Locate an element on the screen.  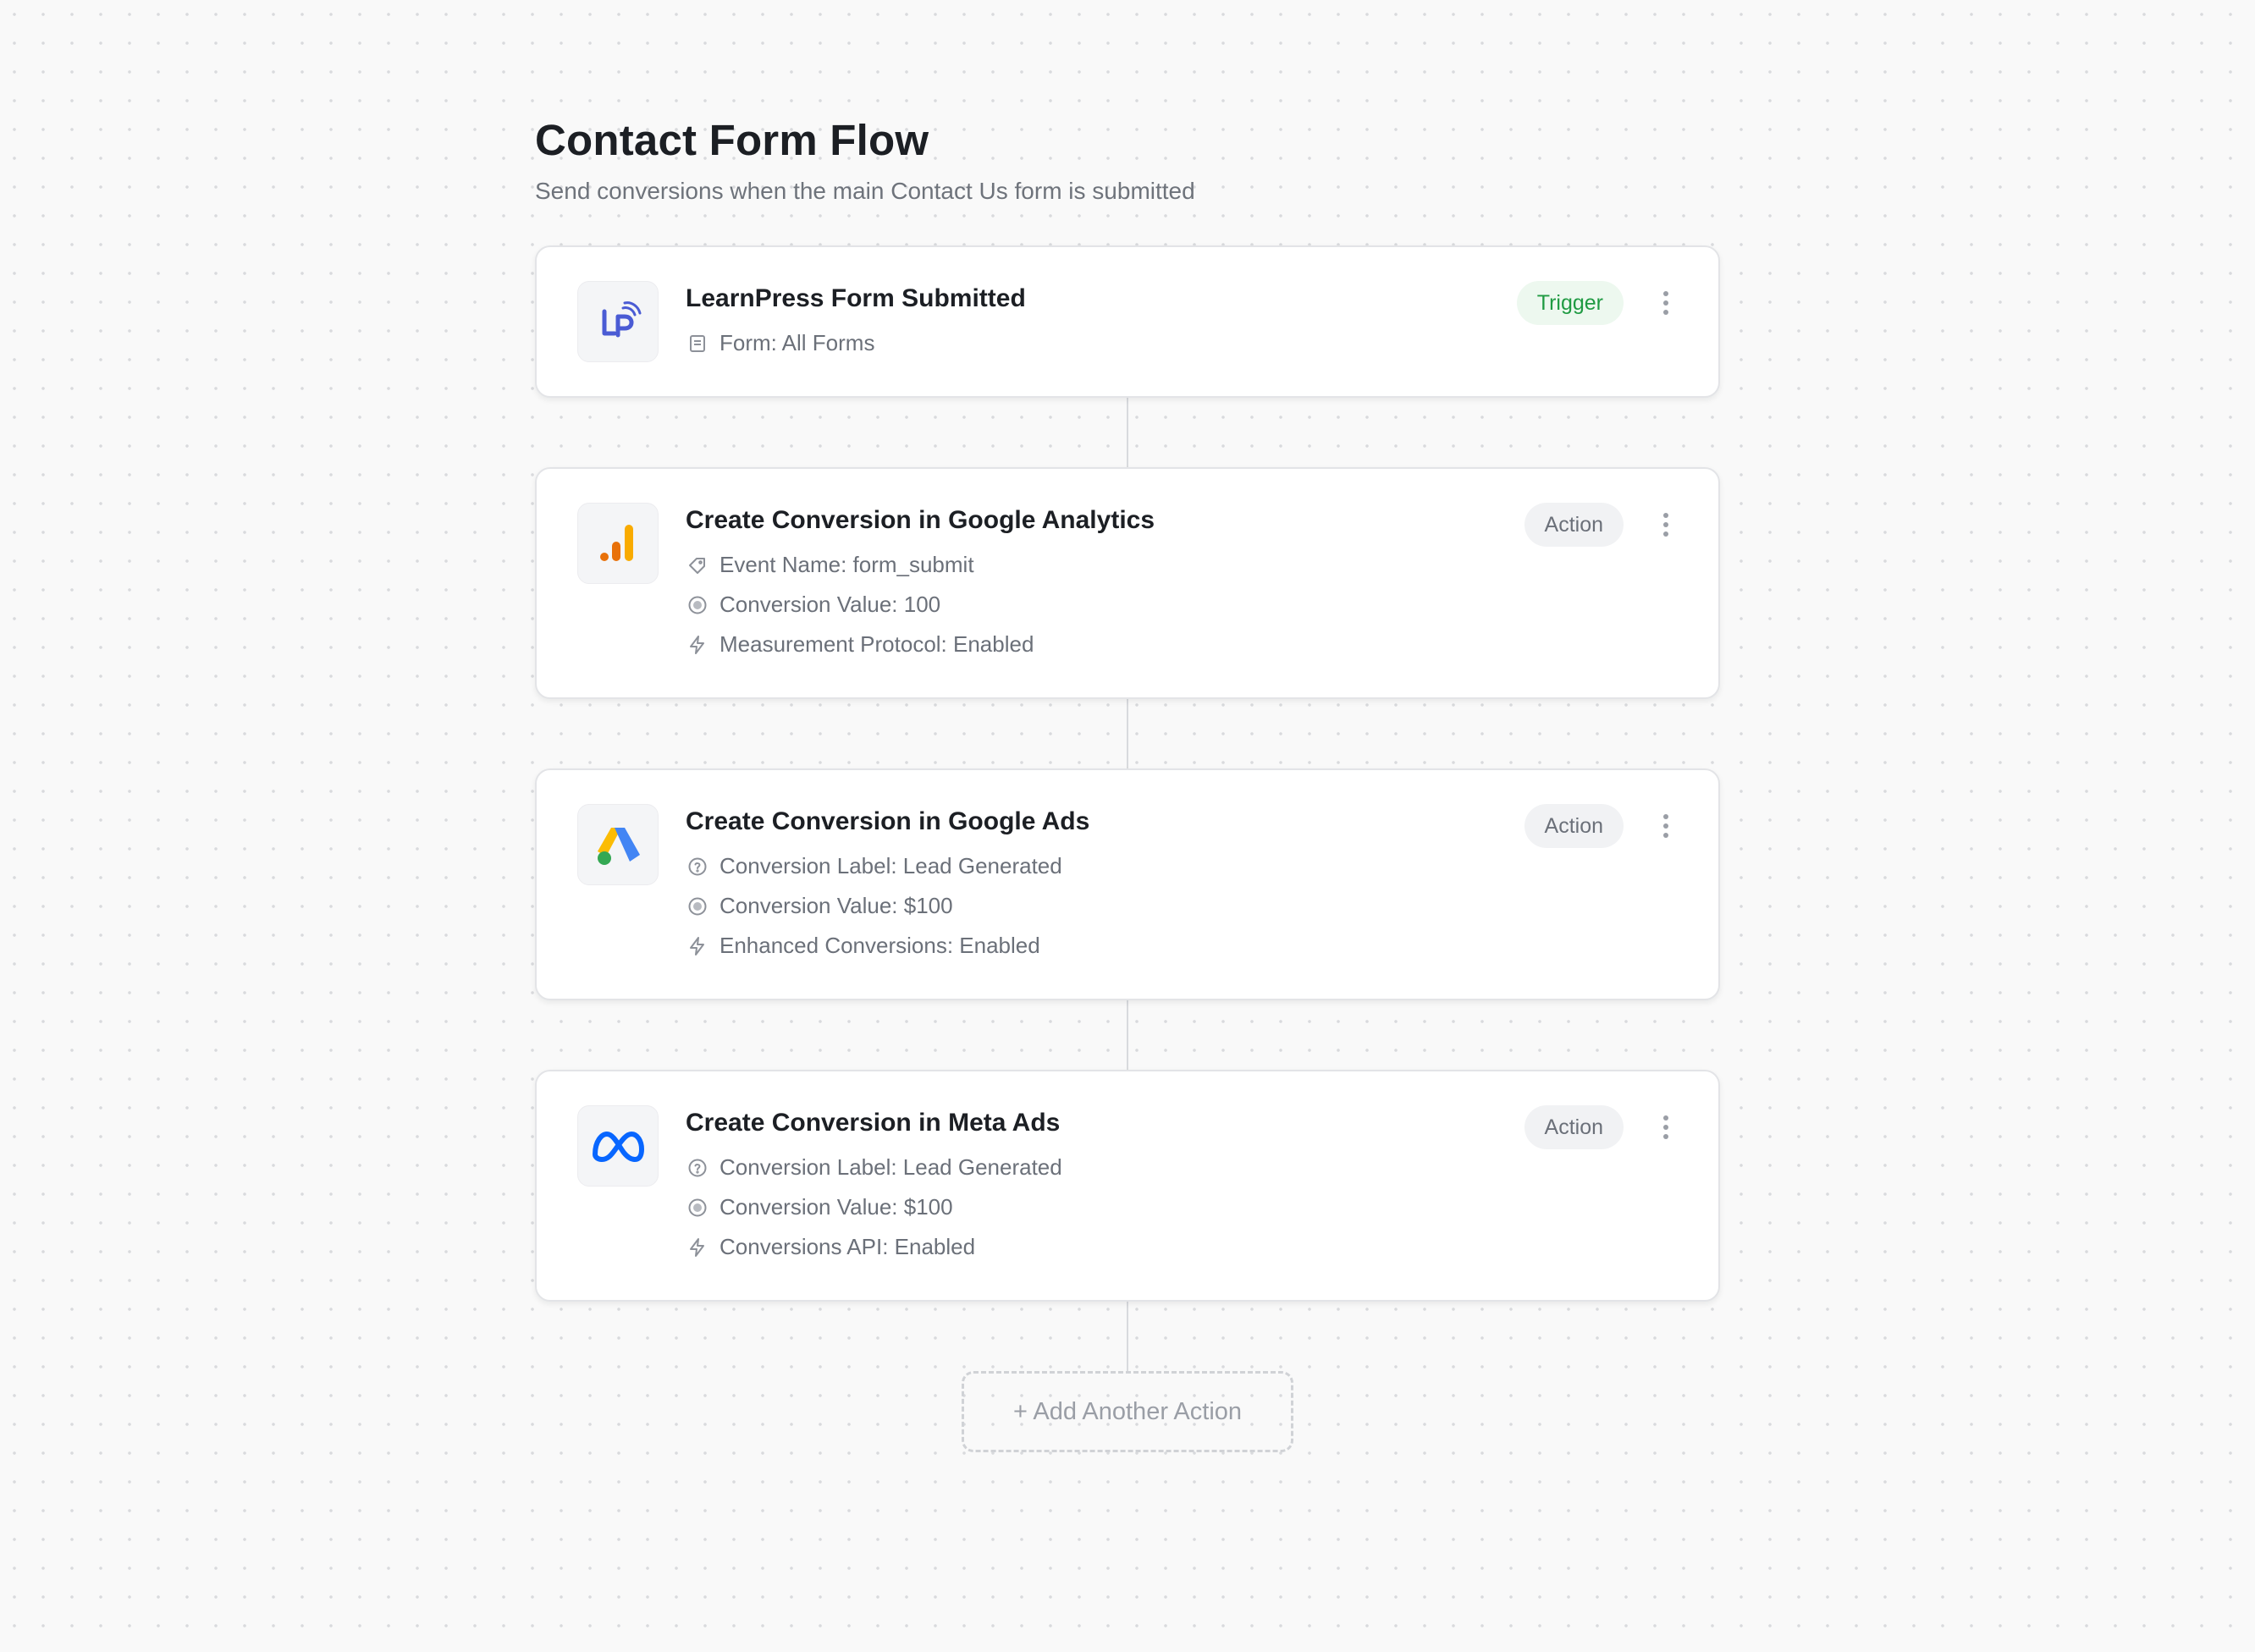
add-another-action-button: + Add Another Action is located at coordinates (1127, 1411).